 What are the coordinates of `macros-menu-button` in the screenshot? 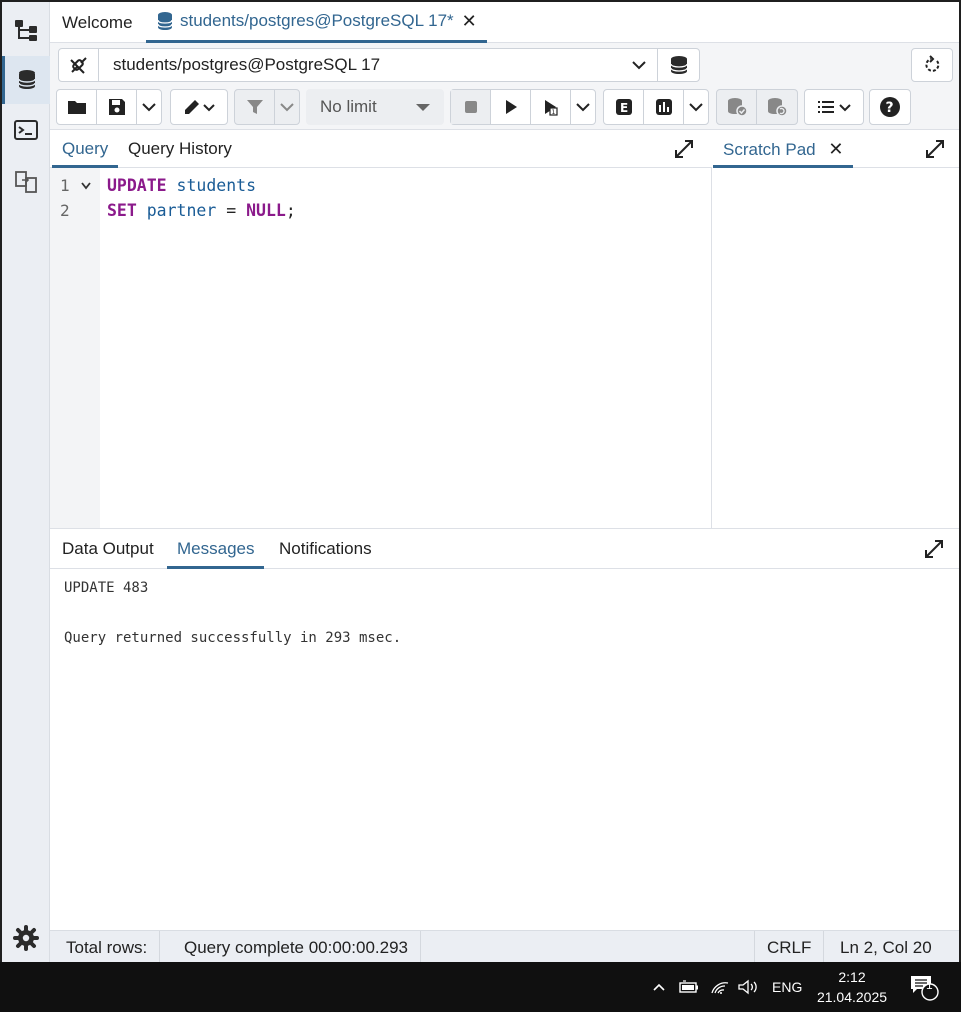 It's located at (834, 107).